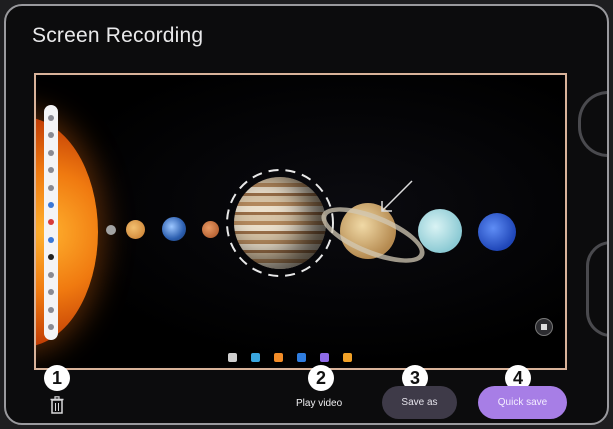  I want to click on save-as-button: Save as, so click(419, 402).